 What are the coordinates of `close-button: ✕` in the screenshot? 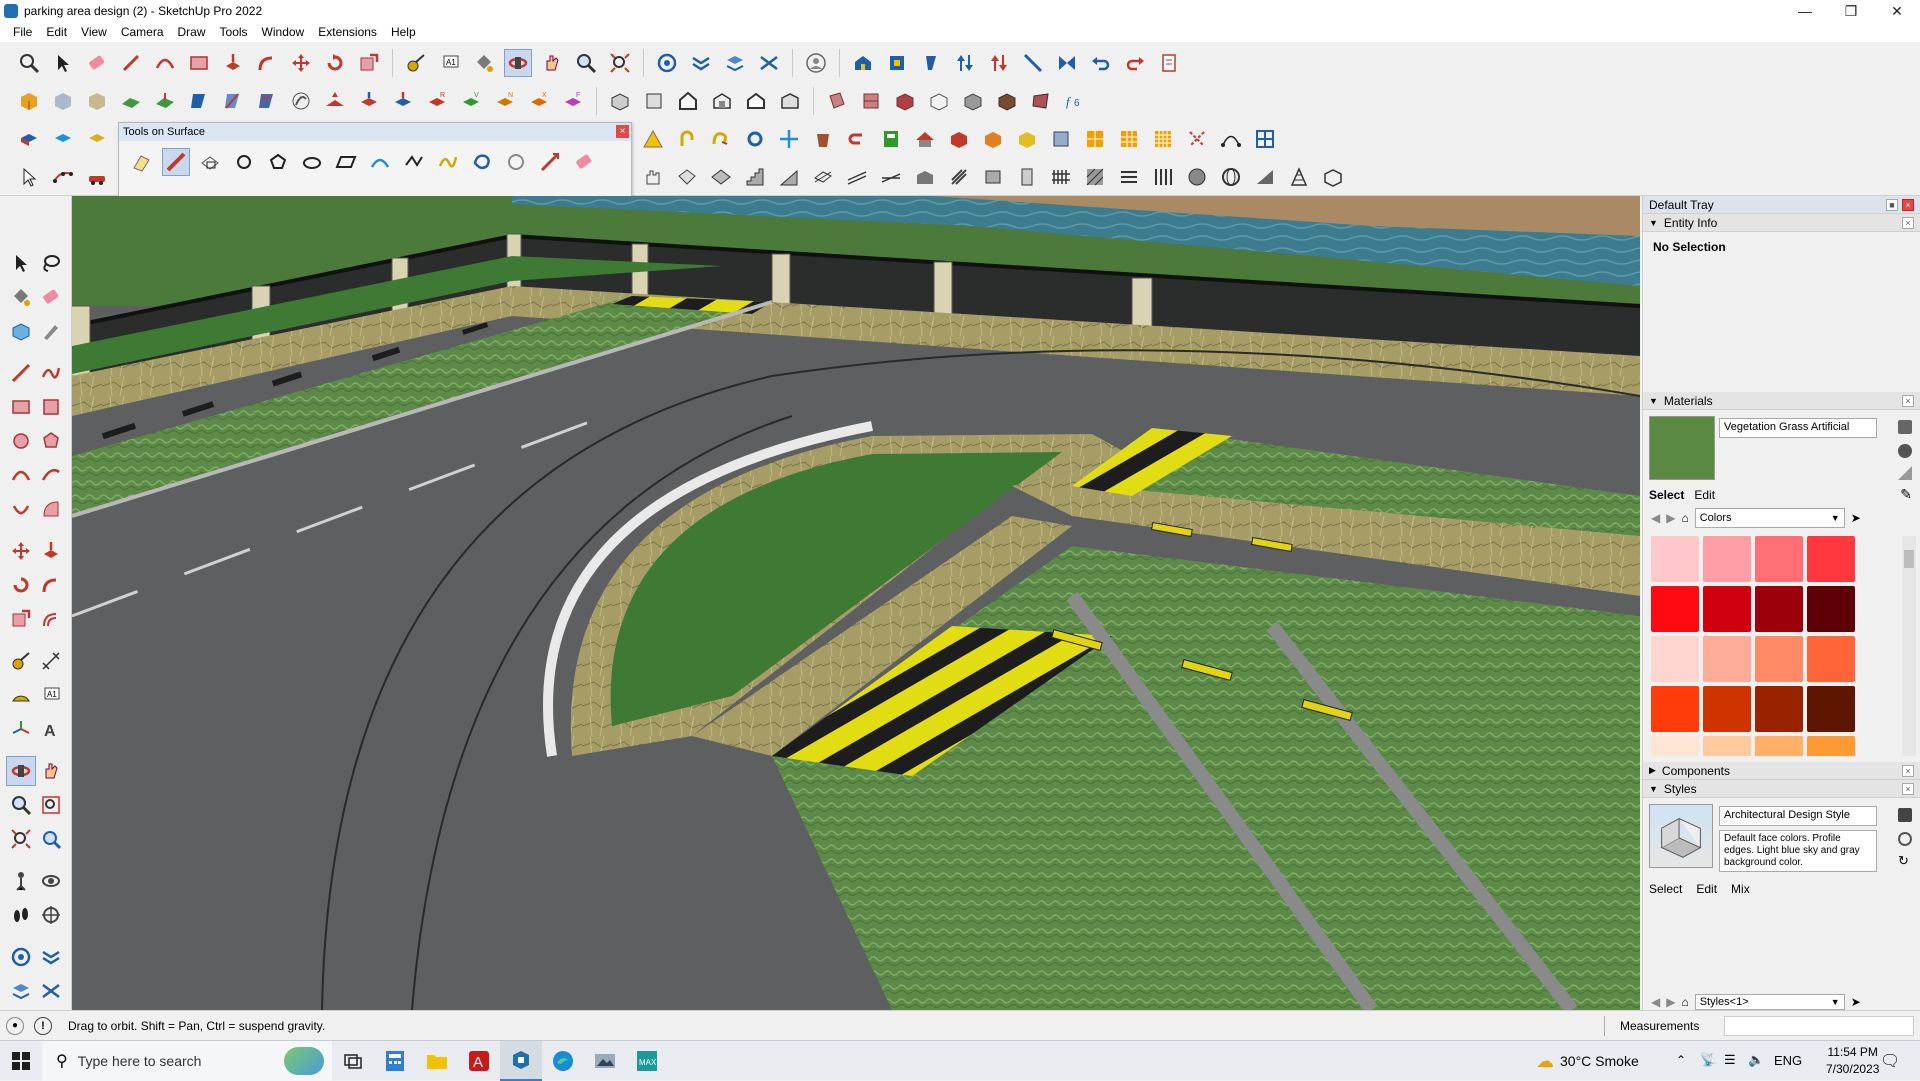 It's located at (1897, 11).